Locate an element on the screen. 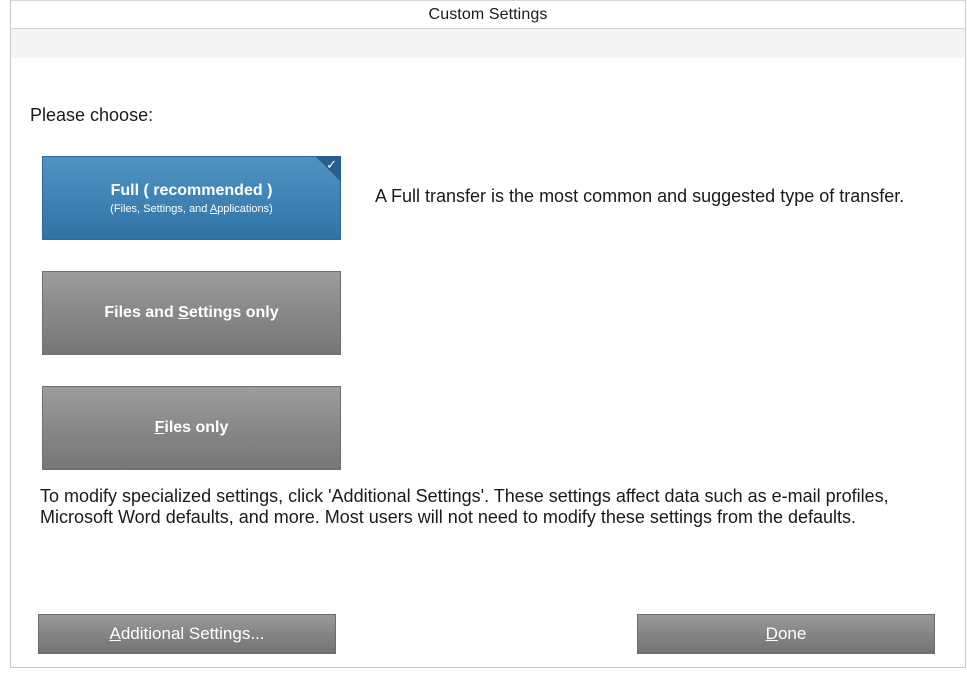 The image size is (967, 673). choose-prompt: Please choose: is located at coordinates (92, 115).